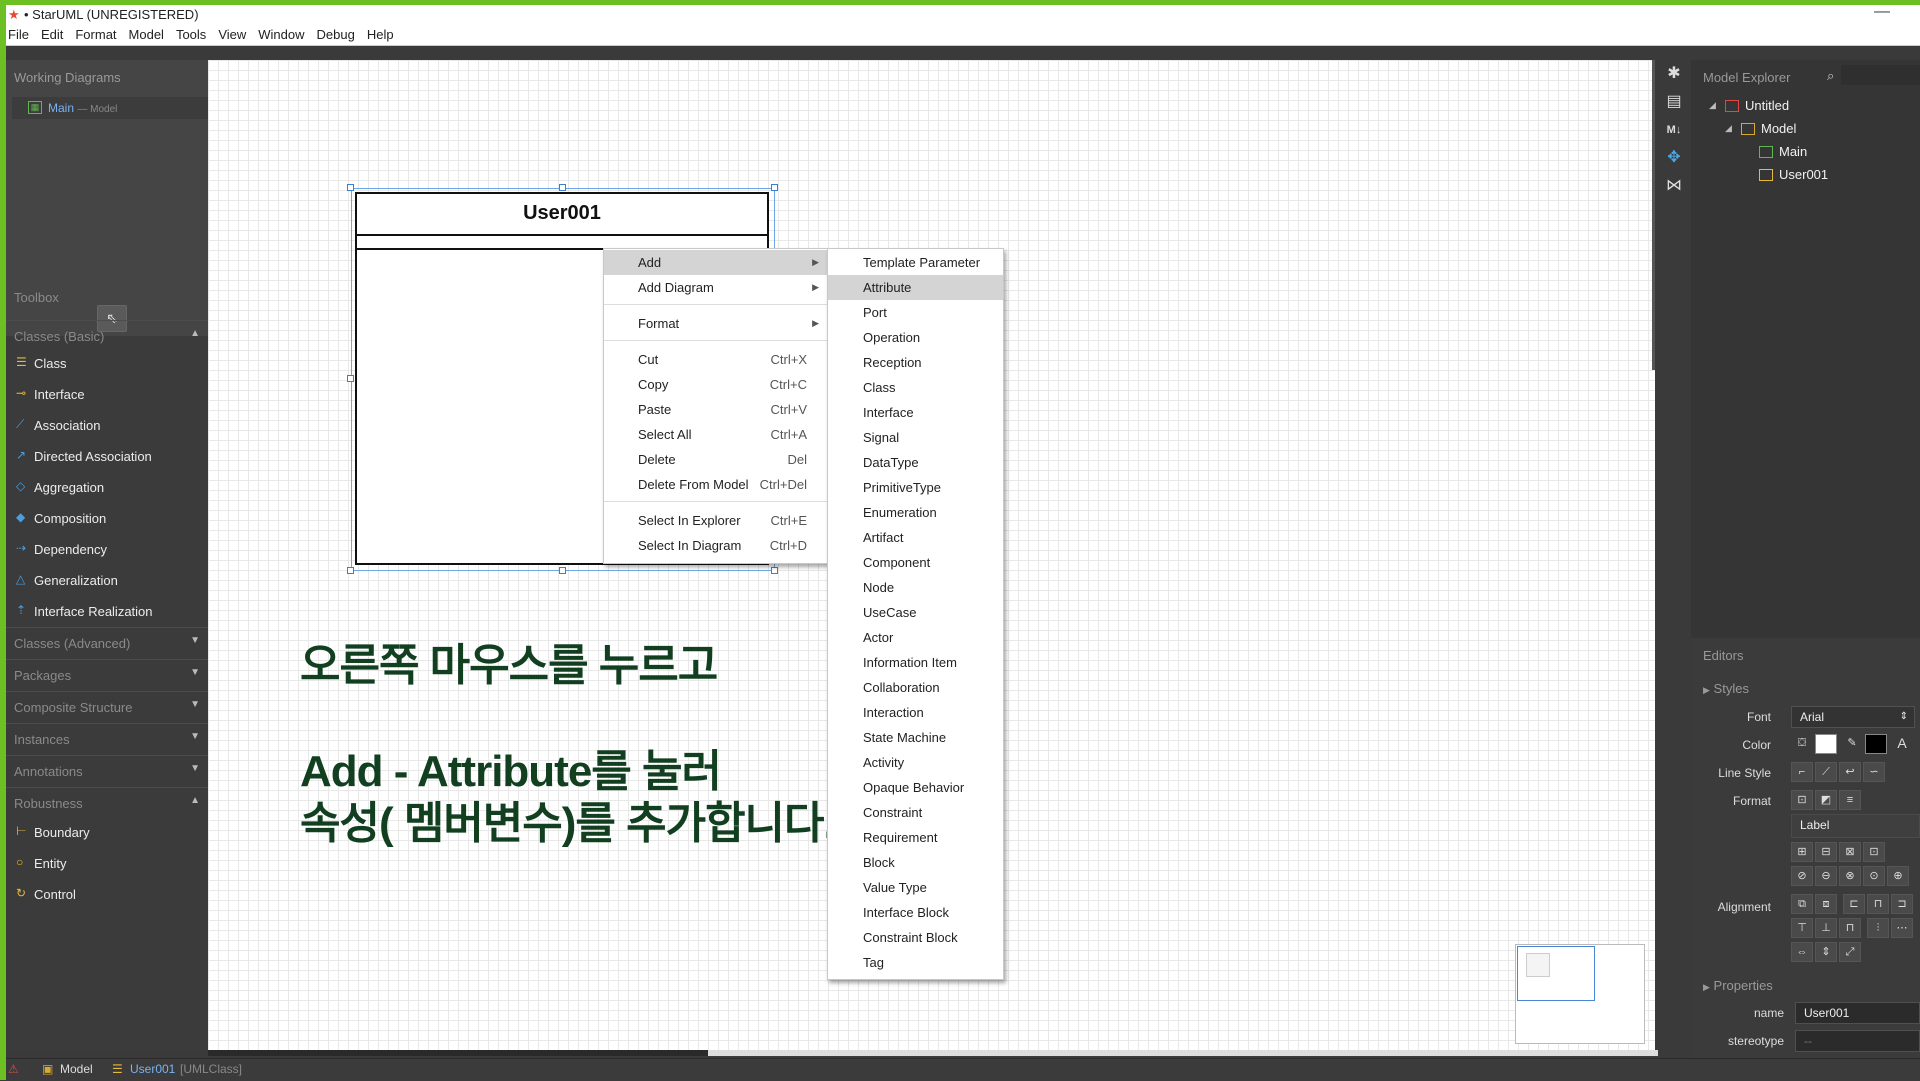  Describe the element at coordinates (1830, 76) in the screenshot. I see `search-icon: ⌕` at that location.